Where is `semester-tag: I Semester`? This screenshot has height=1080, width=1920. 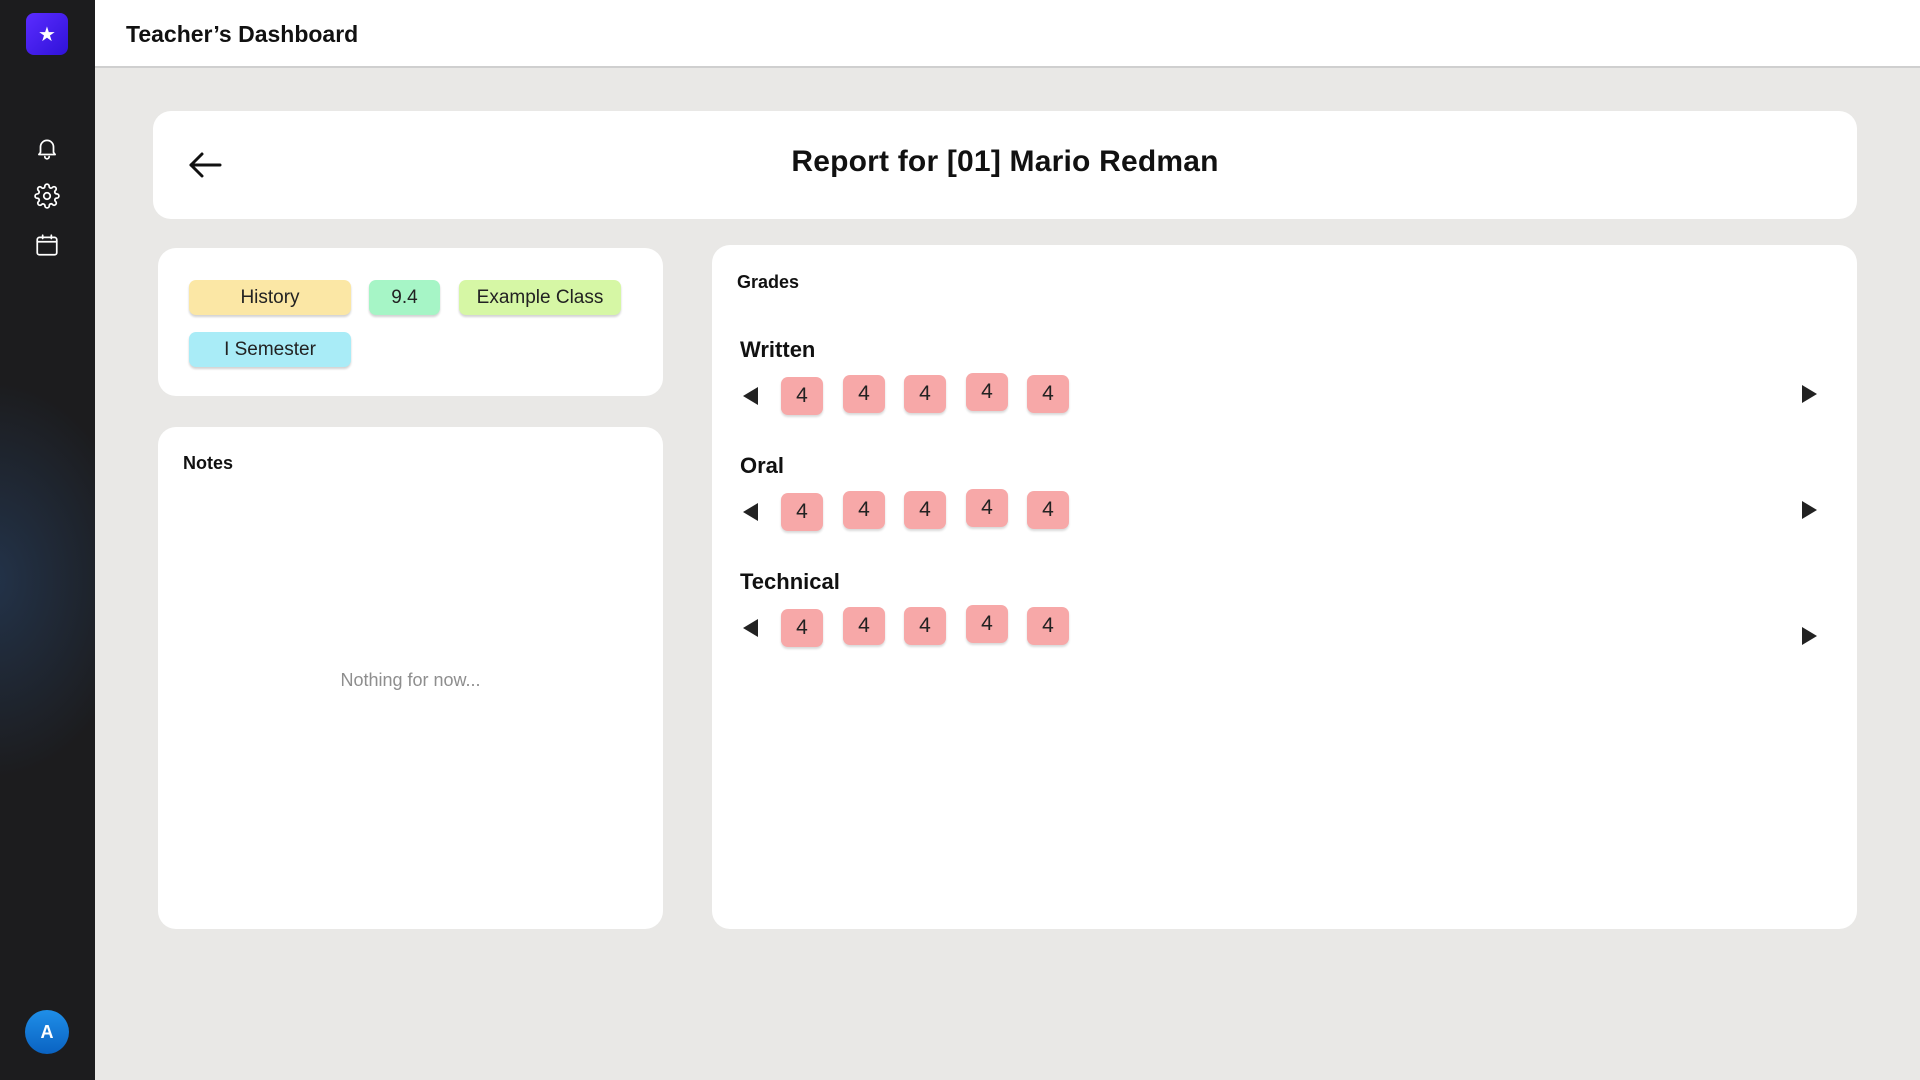
semester-tag: I Semester is located at coordinates (270, 349).